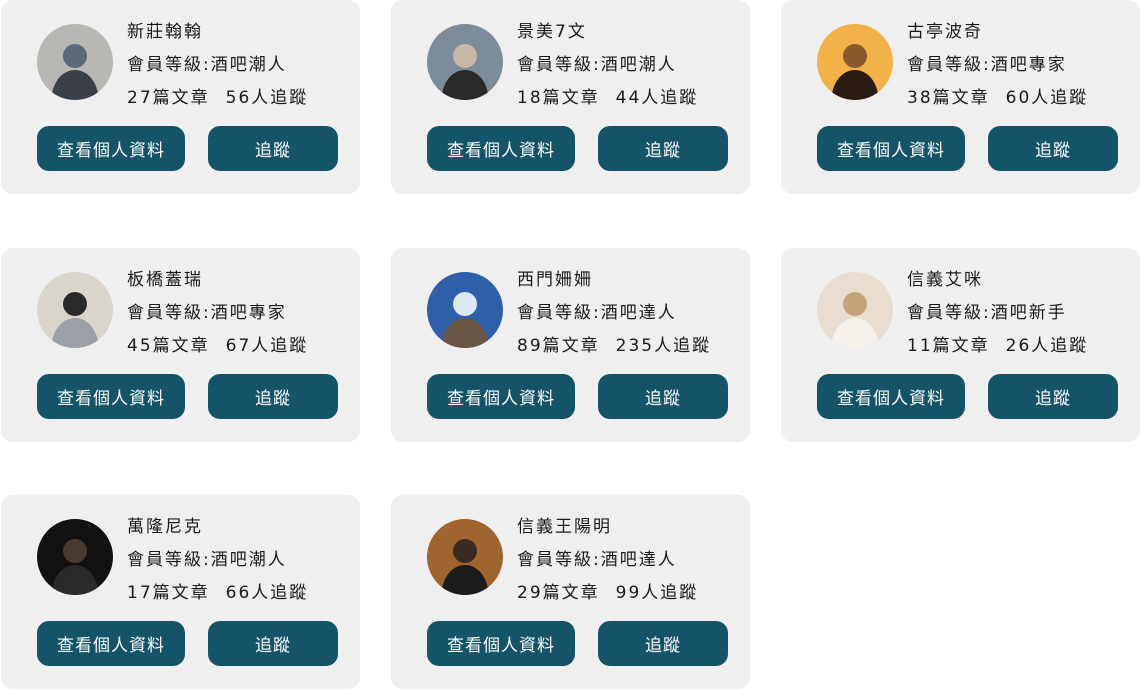  Describe the element at coordinates (657, 593) in the screenshot. I see `follower-count: 99人追蹤` at that location.